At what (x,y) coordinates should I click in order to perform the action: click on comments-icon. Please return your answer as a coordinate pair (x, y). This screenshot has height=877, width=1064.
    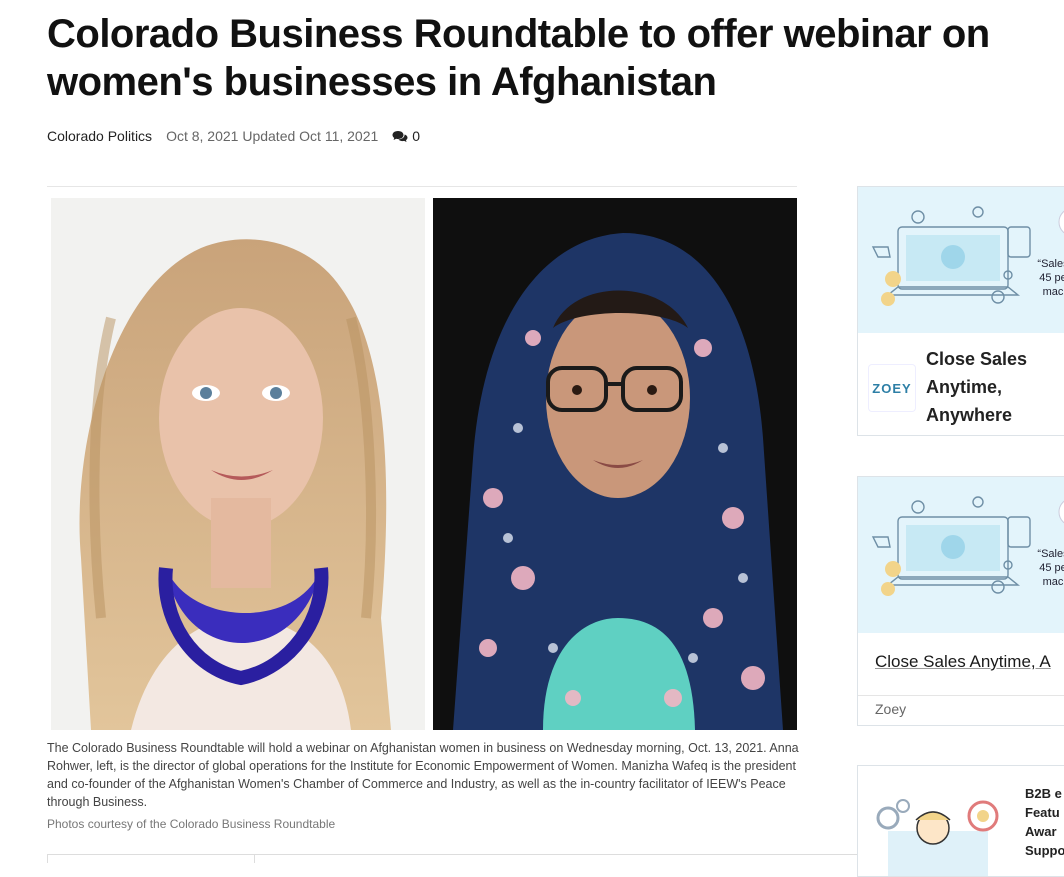
    Looking at the image, I should click on (400, 136).